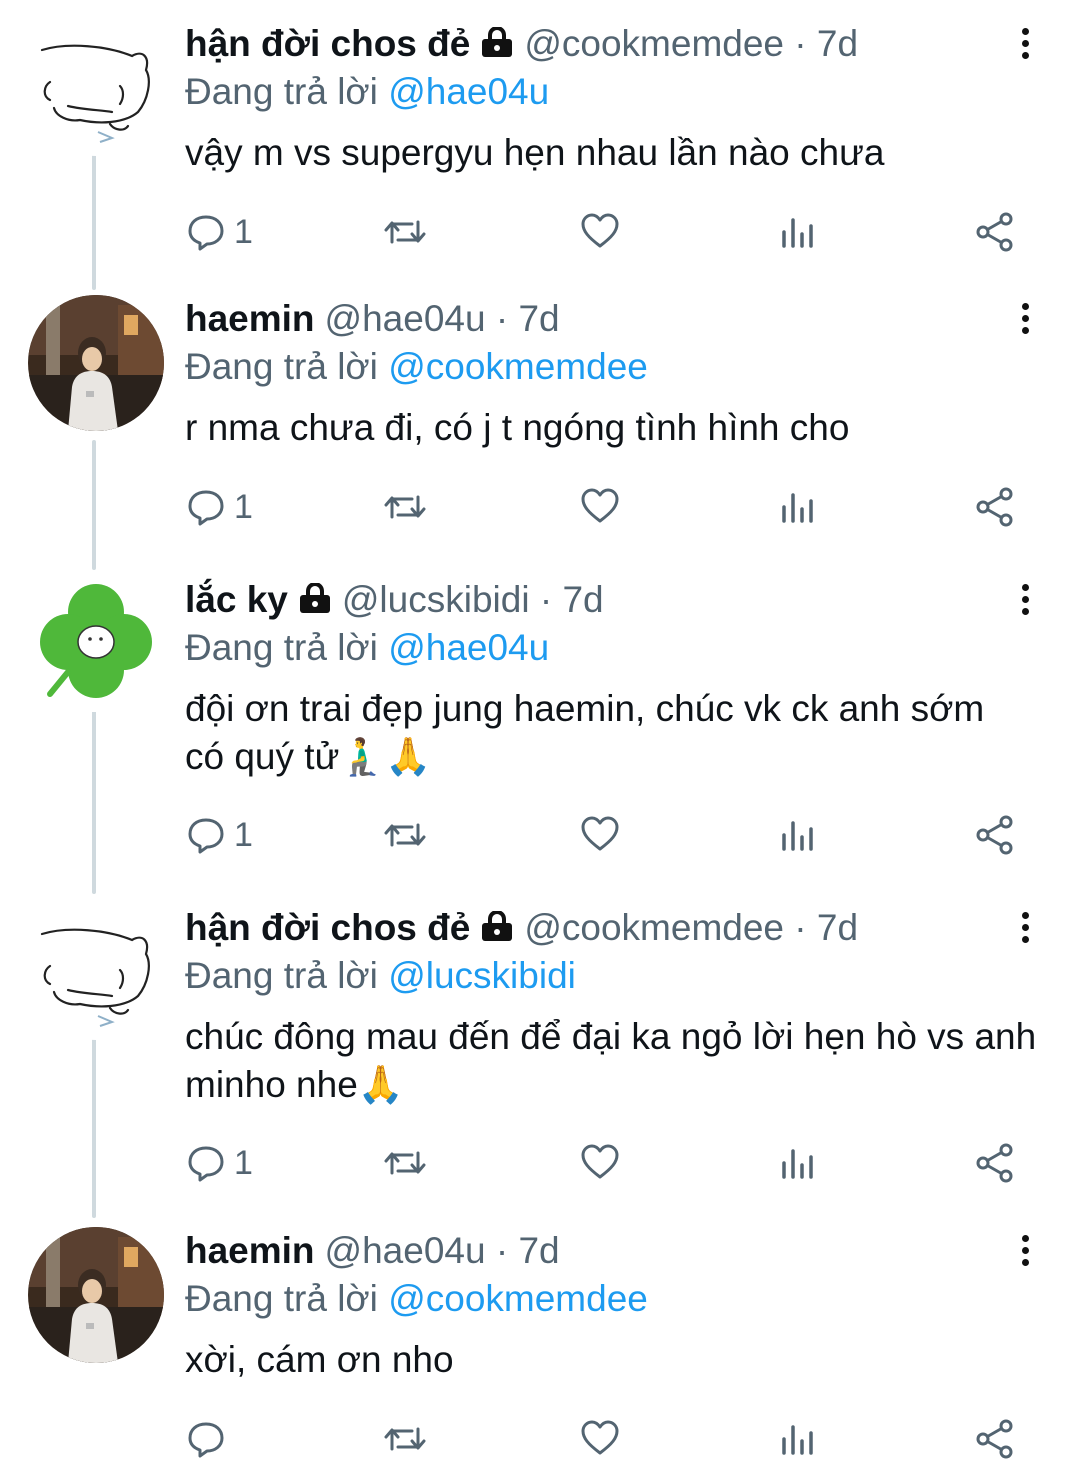  I want to click on mention-link: @lucskibidi, so click(482, 975).